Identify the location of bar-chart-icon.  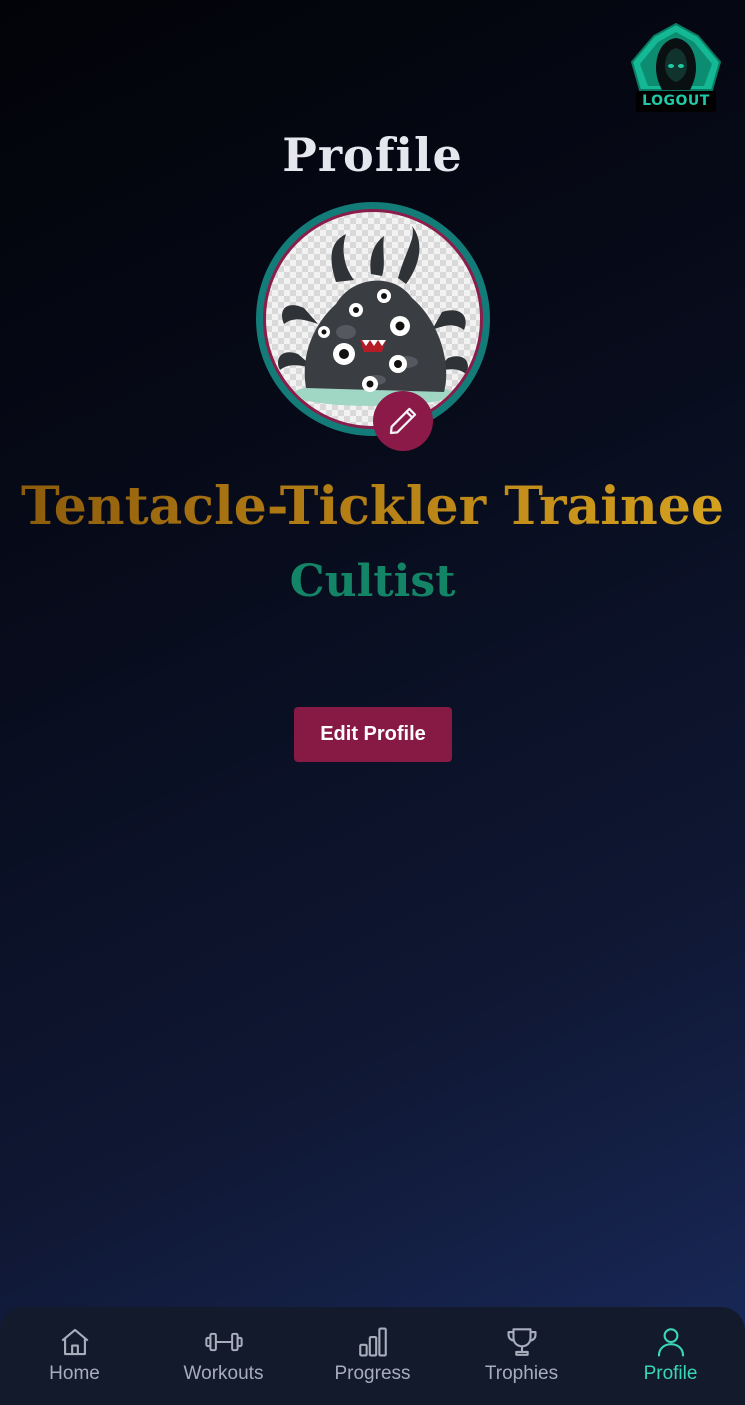
(372, 1342).